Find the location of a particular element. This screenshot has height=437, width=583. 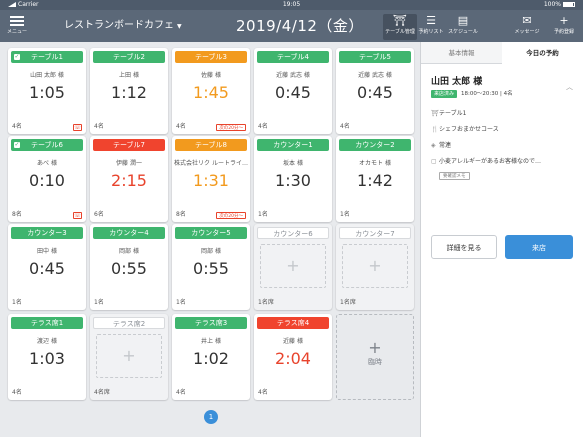

page-indicator: 1 is located at coordinates (211, 417).